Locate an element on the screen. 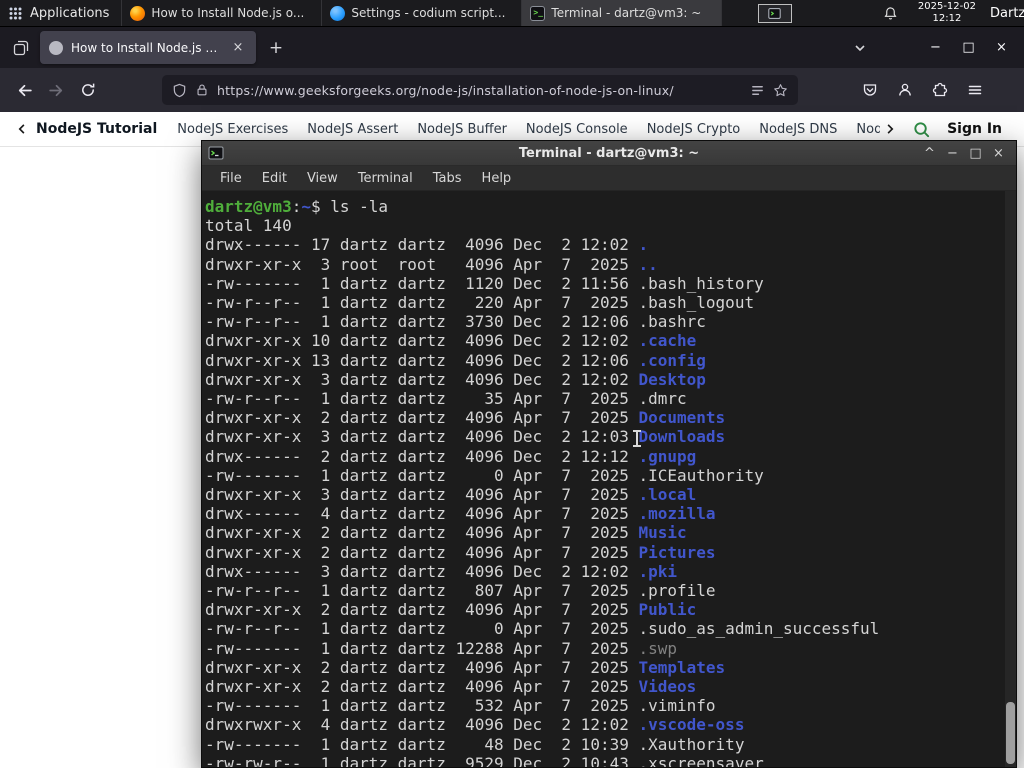 This screenshot has height=768, width=1024. reload-button is located at coordinates (88, 90).